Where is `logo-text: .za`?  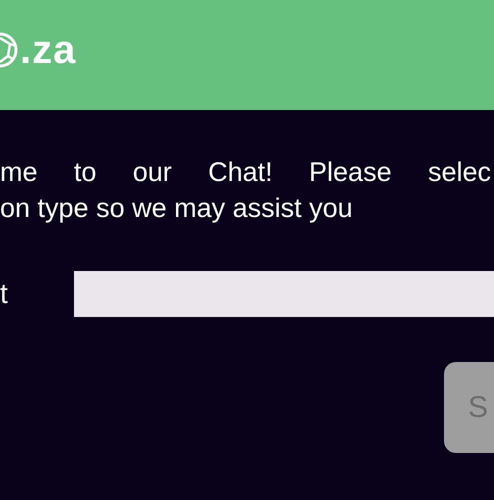 logo-text: .za is located at coordinates (48, 50).